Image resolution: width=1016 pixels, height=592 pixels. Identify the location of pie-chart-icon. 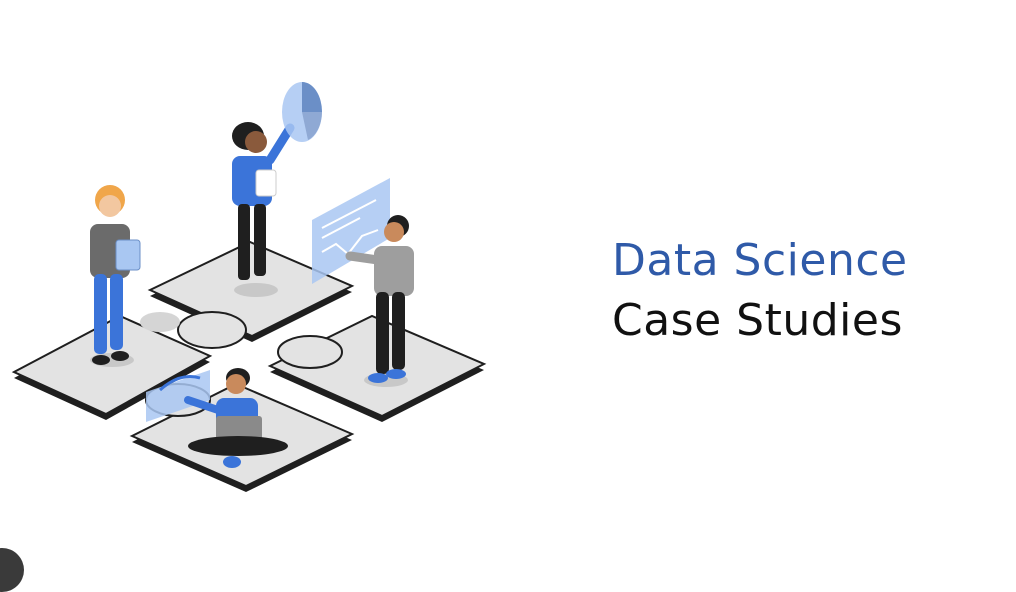
(302, 112).